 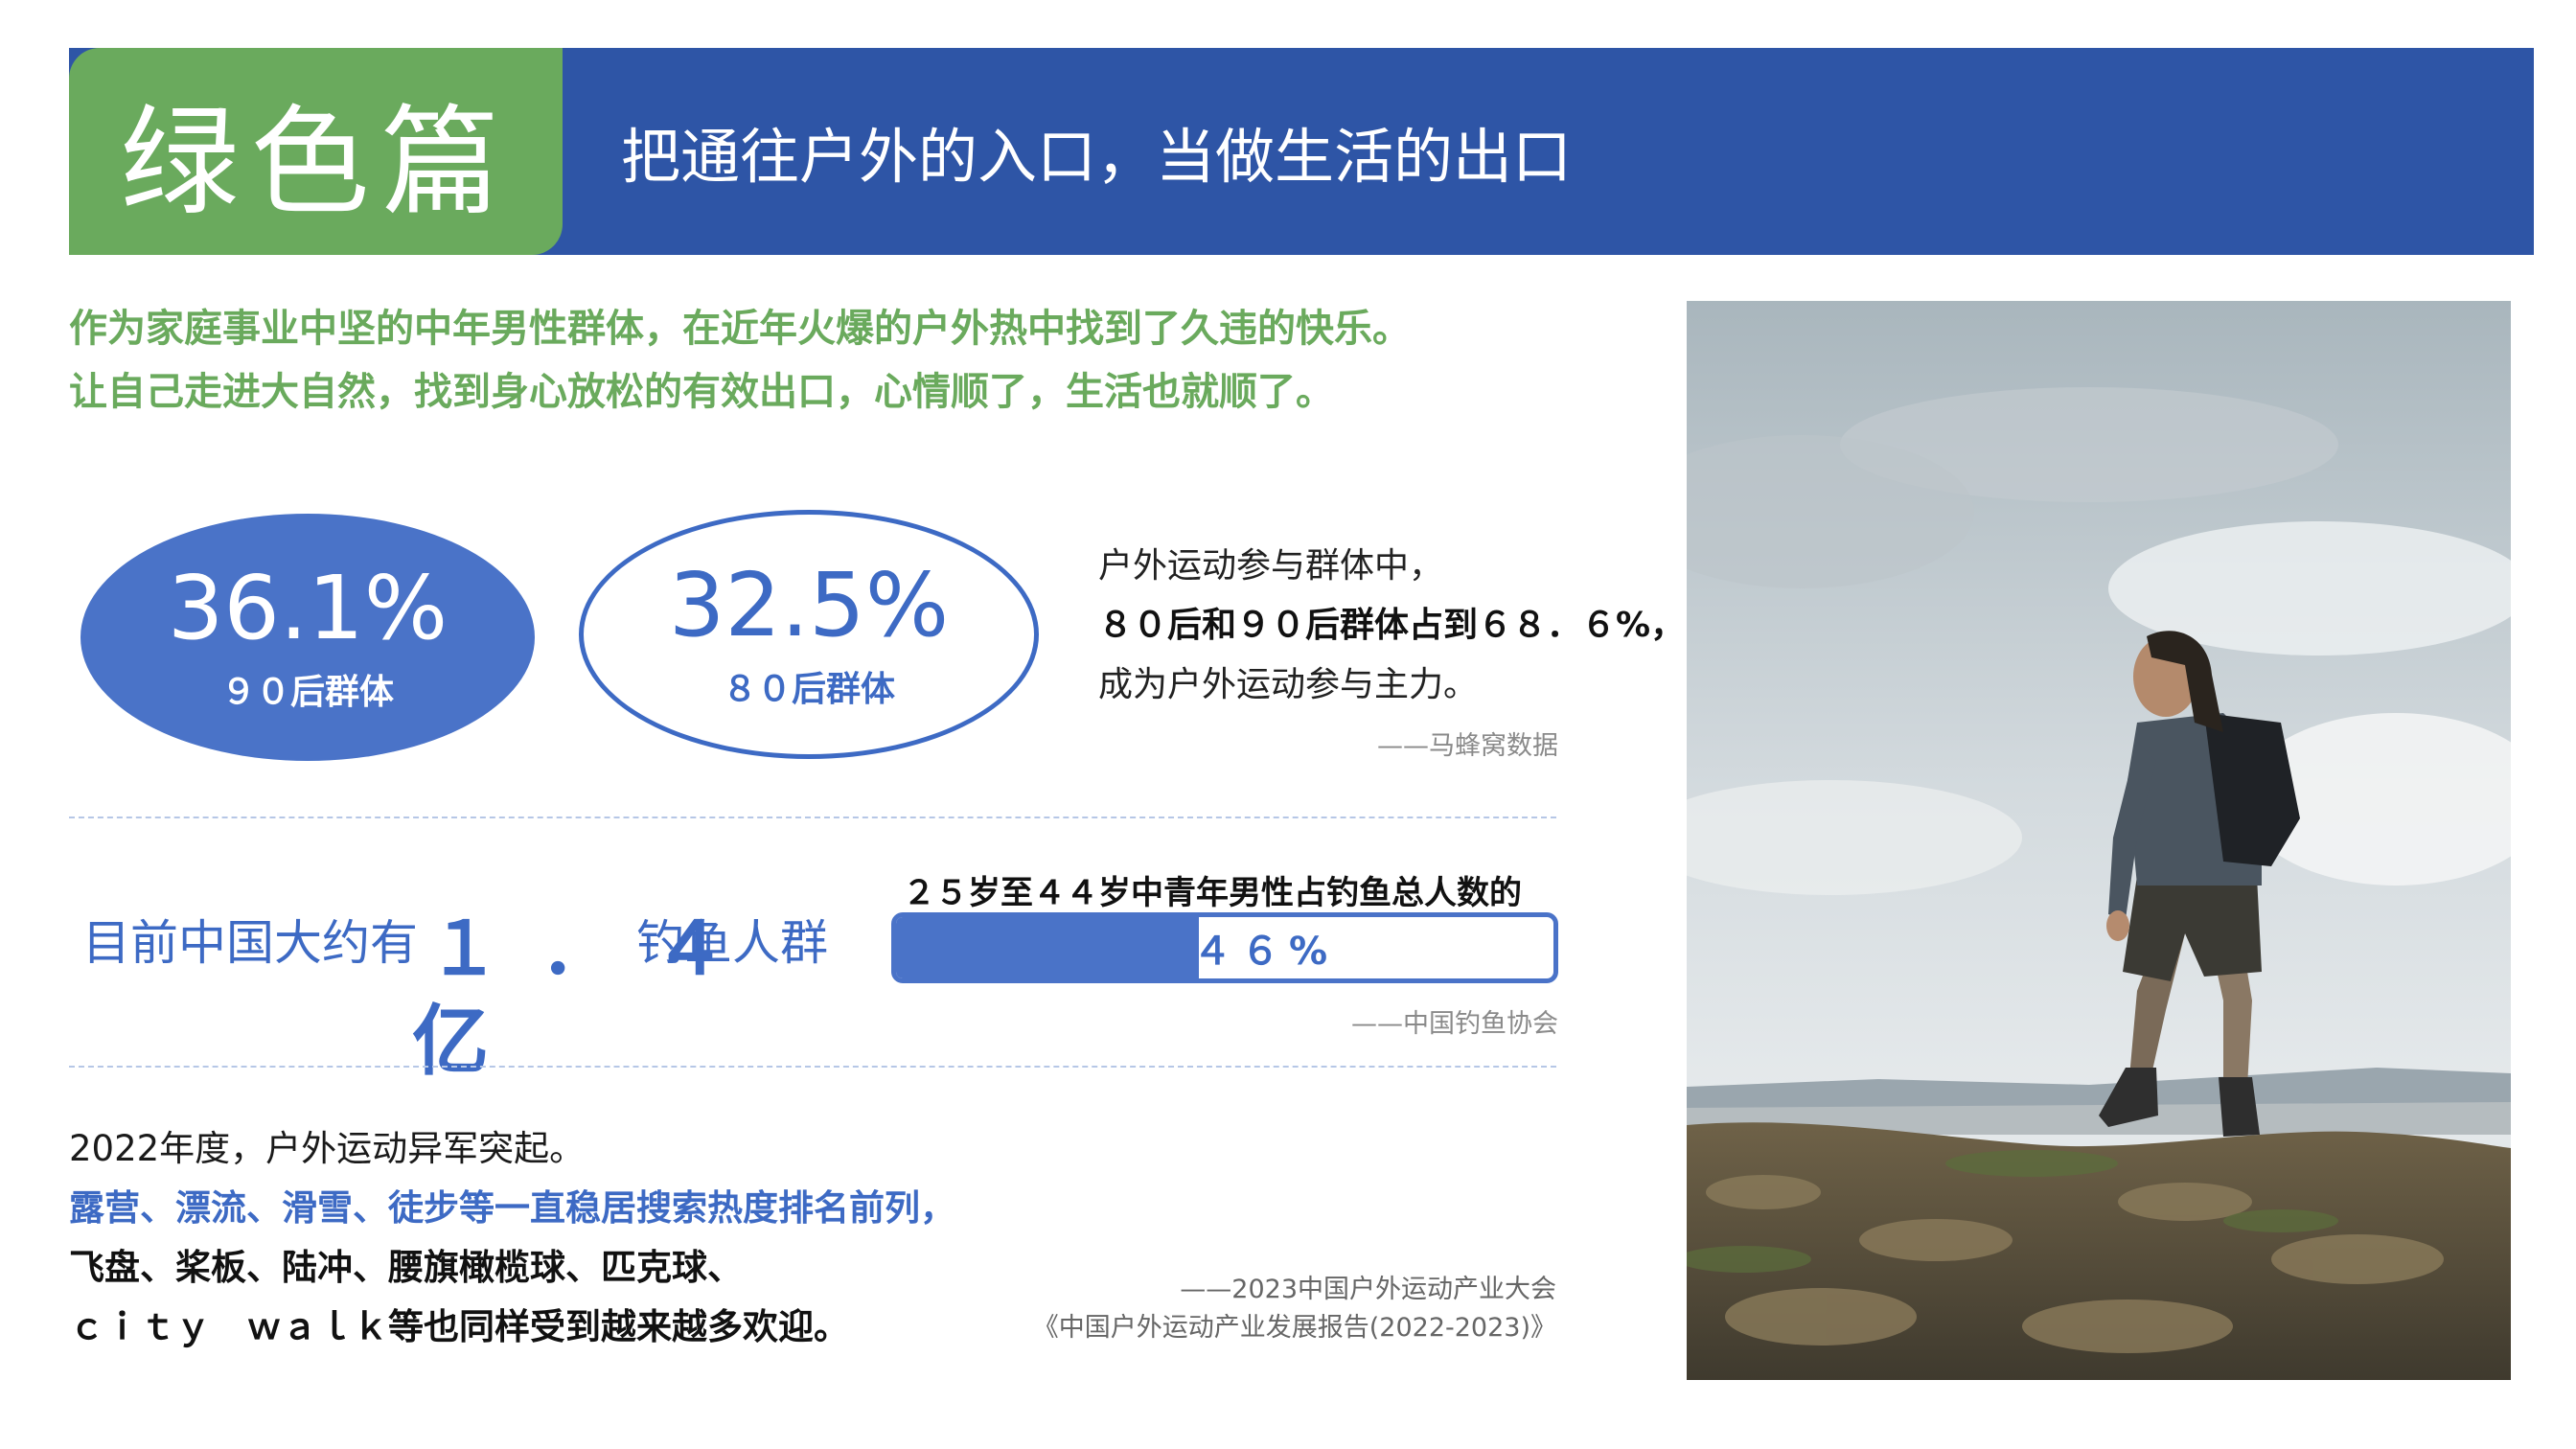 What do you see at coordinates (808, 689) in the screenshot?
I see `stat-label: ８０后群体` at bounding box center [808, 689].